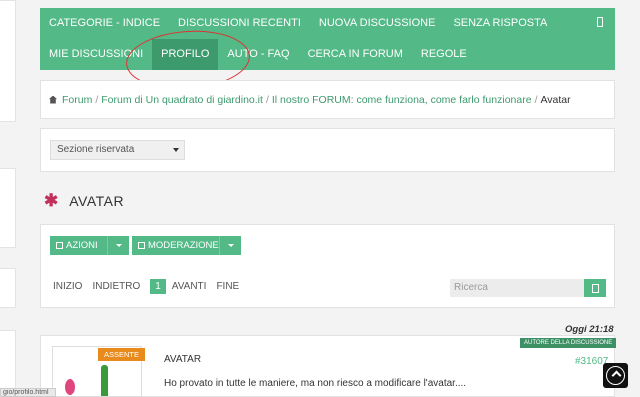  Describe the element at coordinates (327, 150) in the screenshot. I see `section-selector-panel: Sezione riservata` at that location.